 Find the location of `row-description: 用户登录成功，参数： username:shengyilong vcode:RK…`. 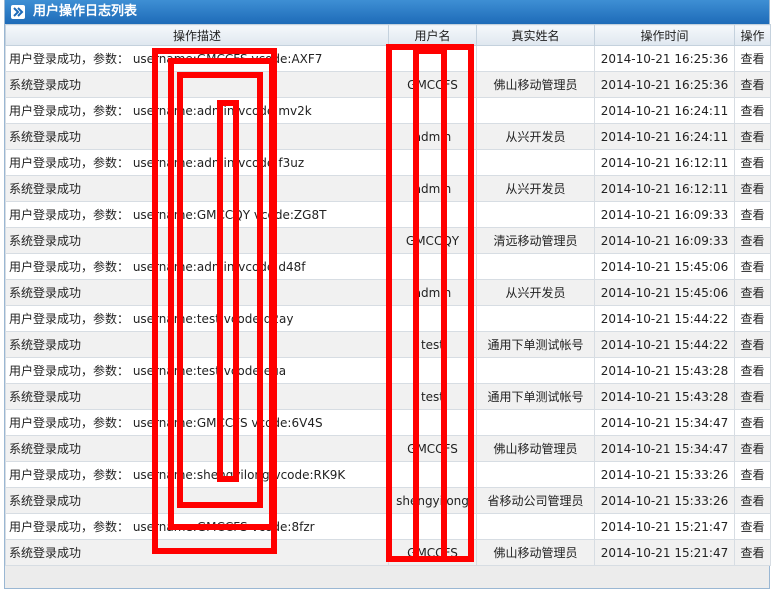

row-description: 用户登录成功，参数： username:shengyilong vcode:RK… is located at coordinates (197, 474).